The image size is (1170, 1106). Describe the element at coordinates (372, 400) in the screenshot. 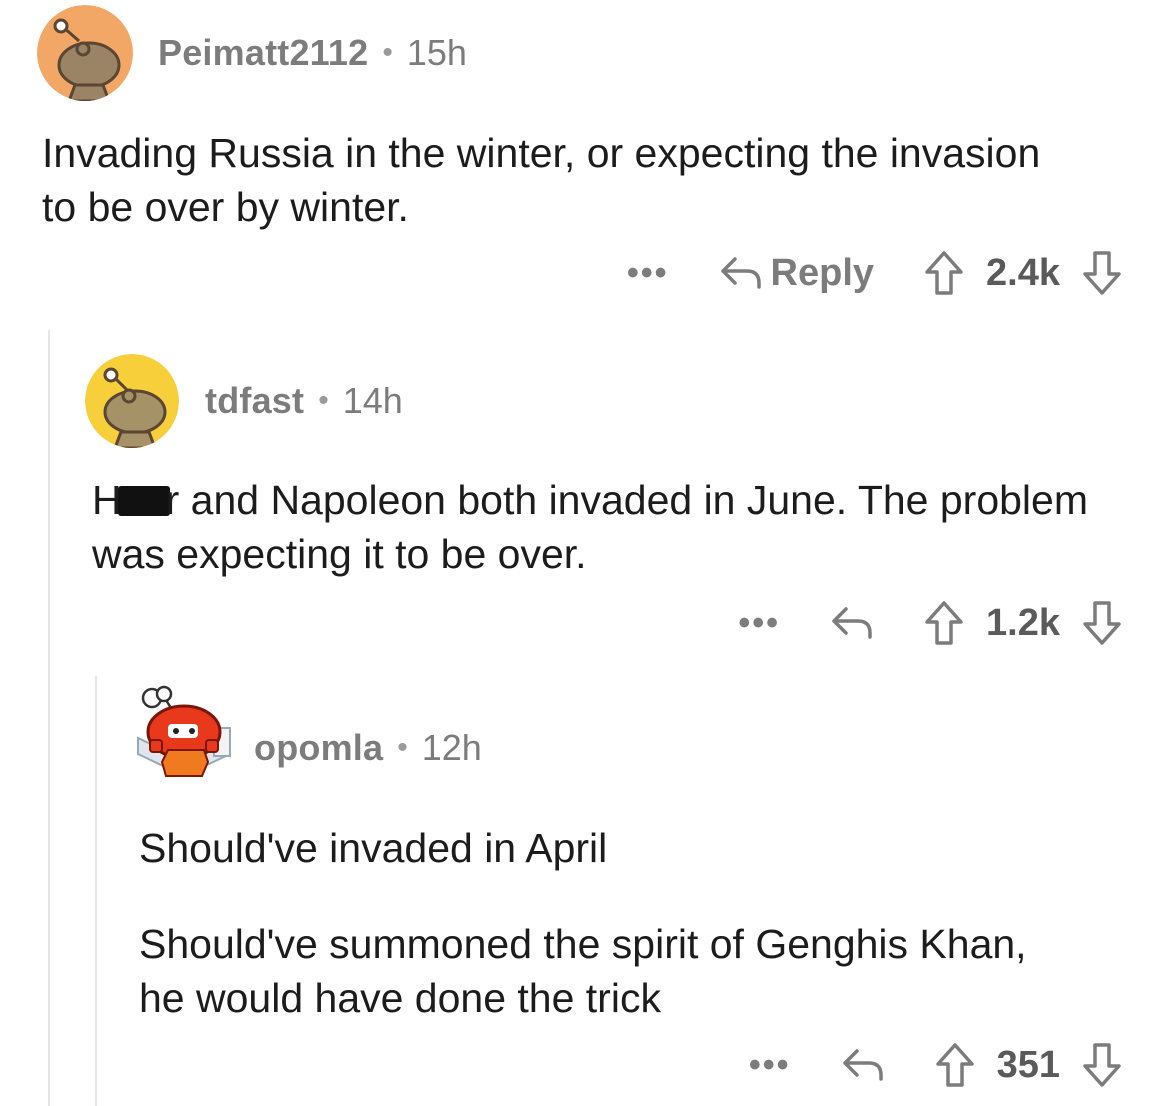

I see `timestamp: 14h` at that location.